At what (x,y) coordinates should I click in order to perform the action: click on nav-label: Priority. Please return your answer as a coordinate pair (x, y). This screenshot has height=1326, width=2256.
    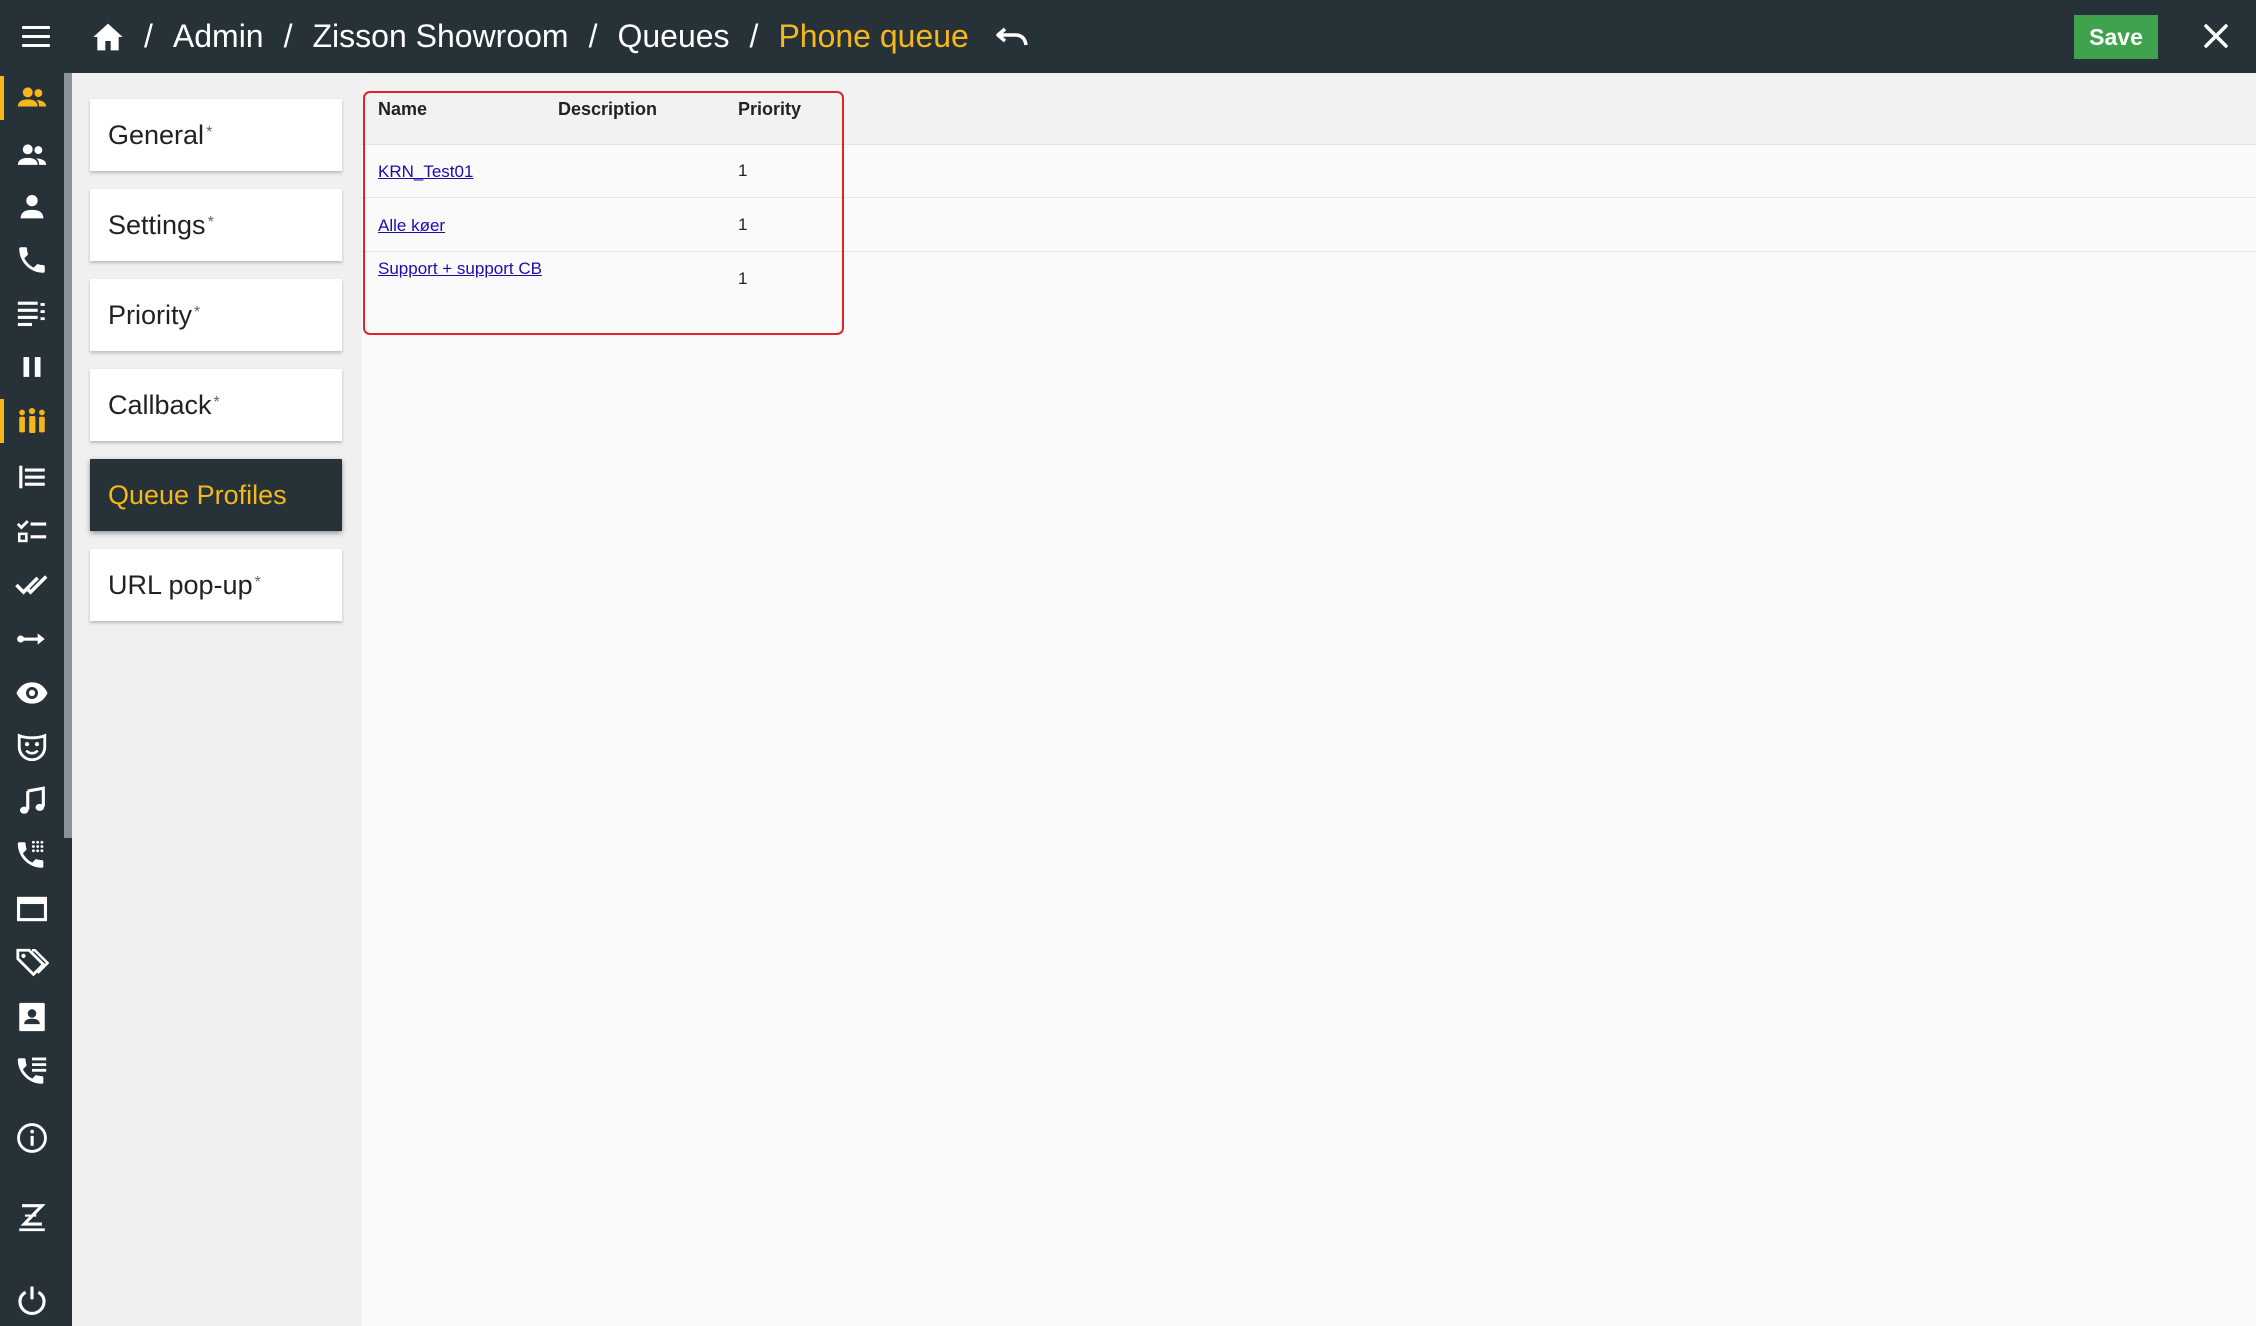
    Looking at the image, I should click on (150, 314).